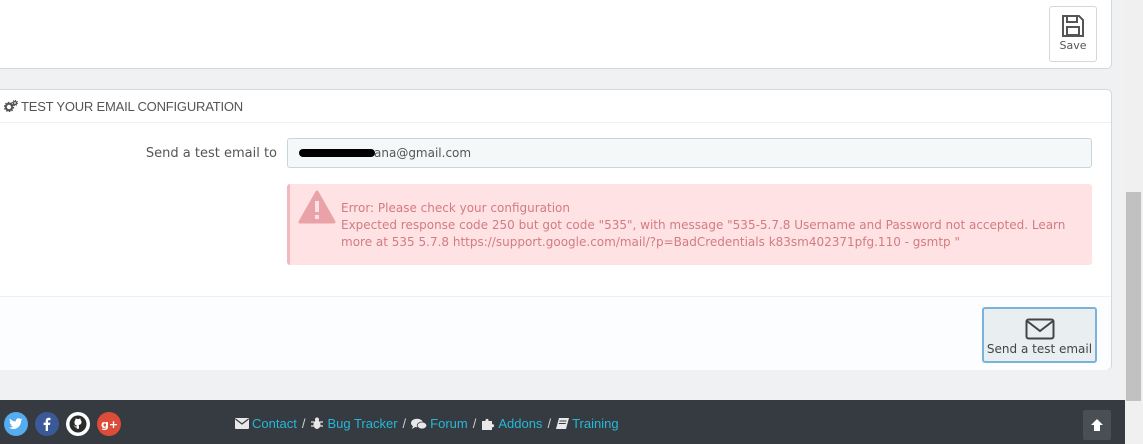  I want to click on forum-label: Forum, so click(449, 423).